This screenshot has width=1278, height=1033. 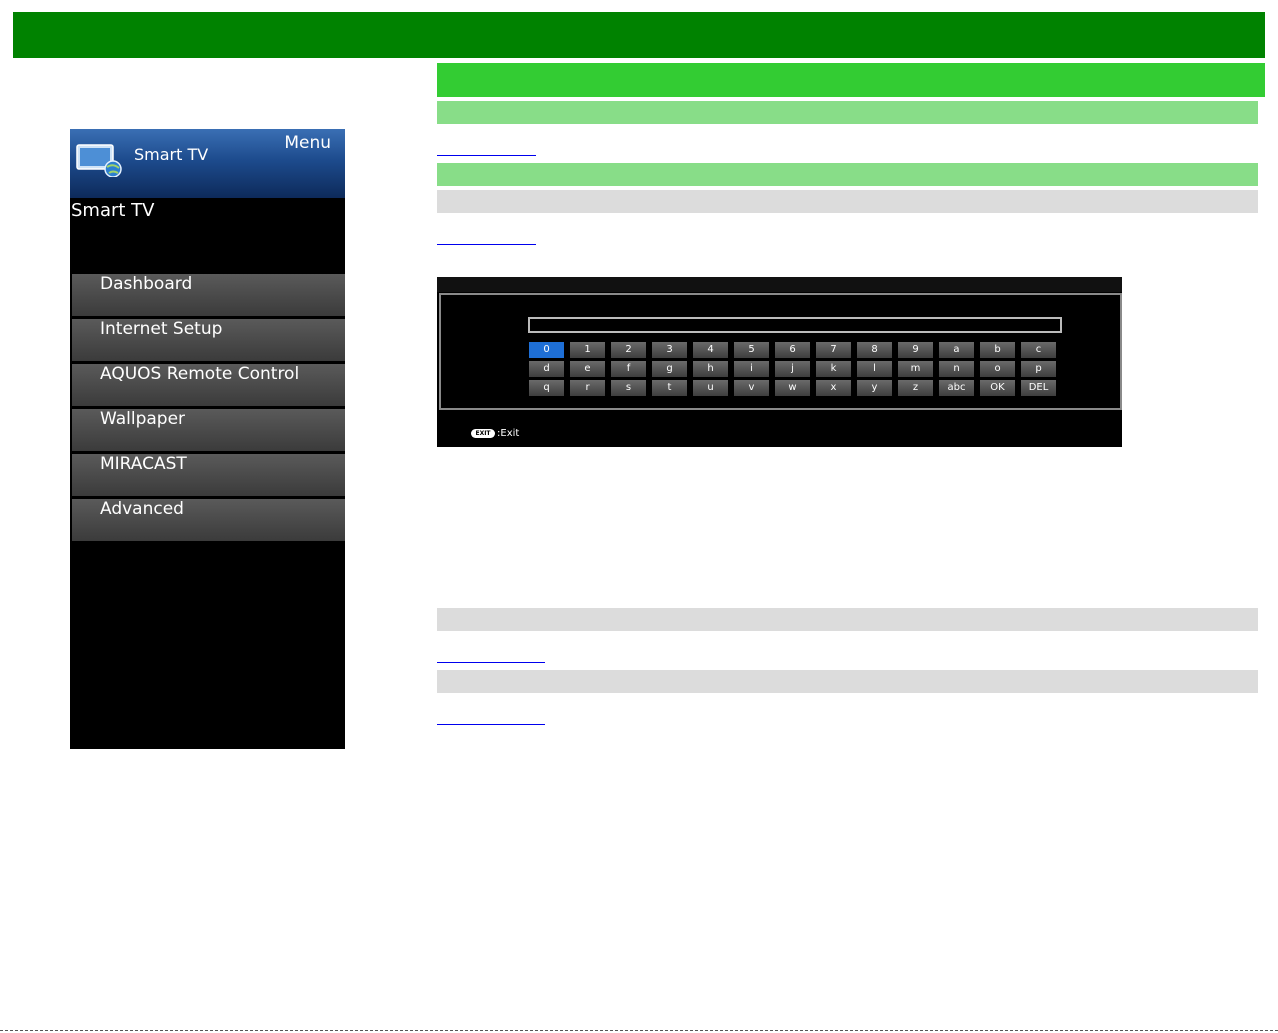 I want to click on menu-item-miracast: MIRACAST, so click(x=208, y=475).